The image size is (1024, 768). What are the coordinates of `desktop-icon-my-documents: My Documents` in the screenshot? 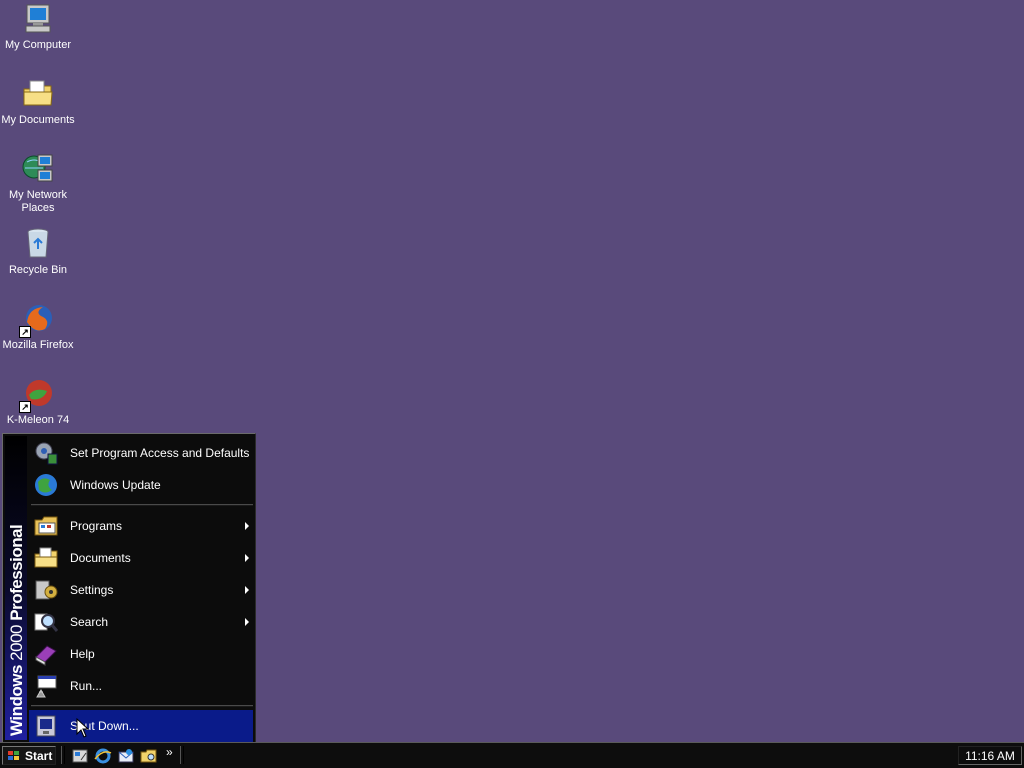 It's located at (38, 102).